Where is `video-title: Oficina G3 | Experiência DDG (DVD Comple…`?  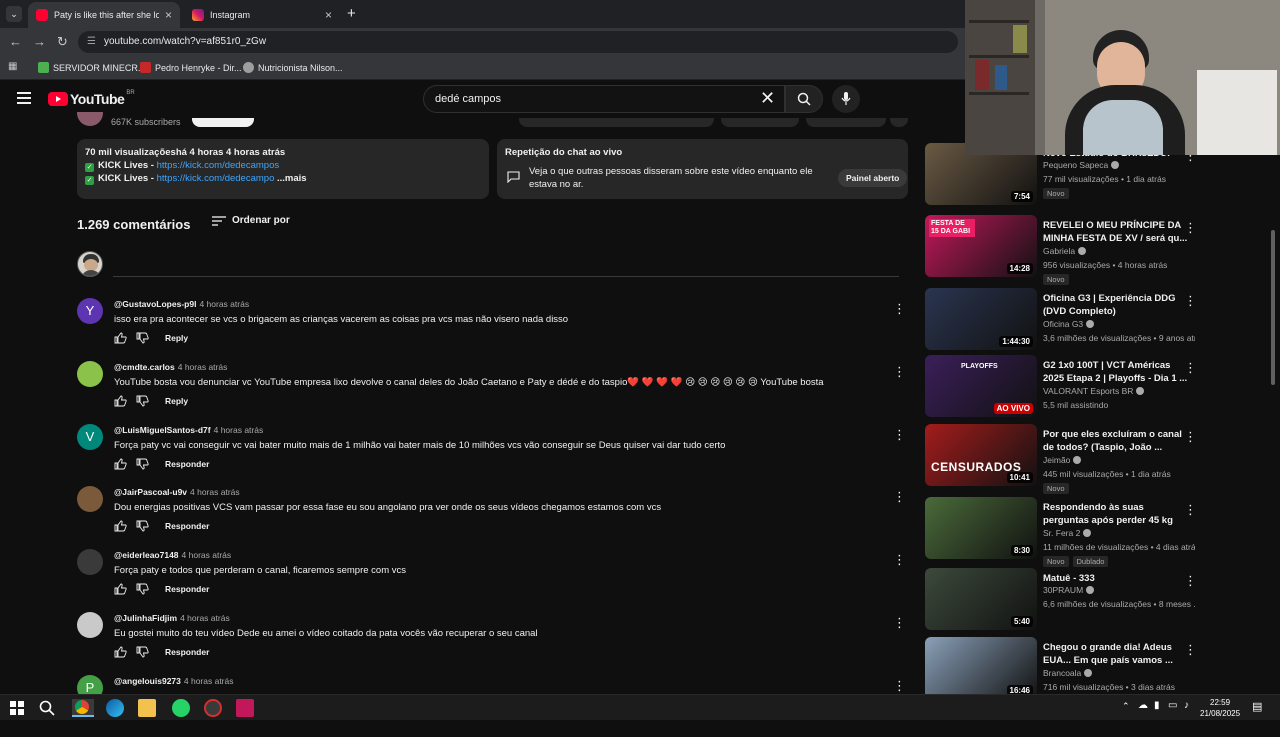 video-title: Oficina G3 | Experiência DDG (DVD Comple… is located at coordinates (1115, 305).